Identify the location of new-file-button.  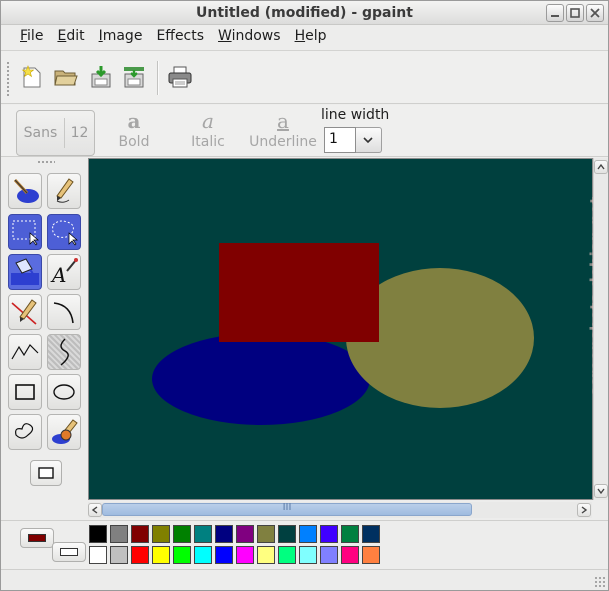
(32, 77).